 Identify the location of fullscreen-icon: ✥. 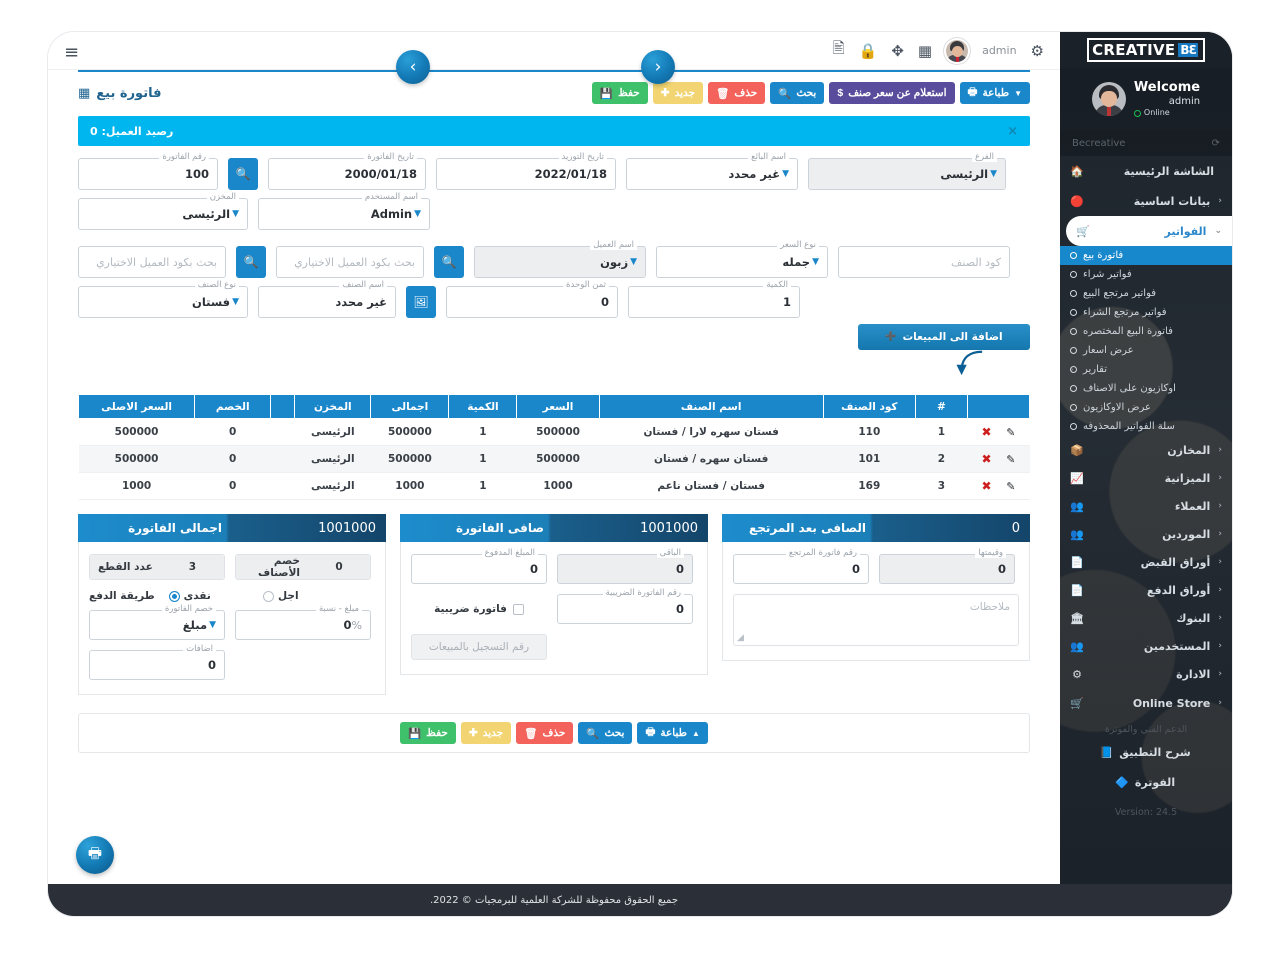
(897, 51).